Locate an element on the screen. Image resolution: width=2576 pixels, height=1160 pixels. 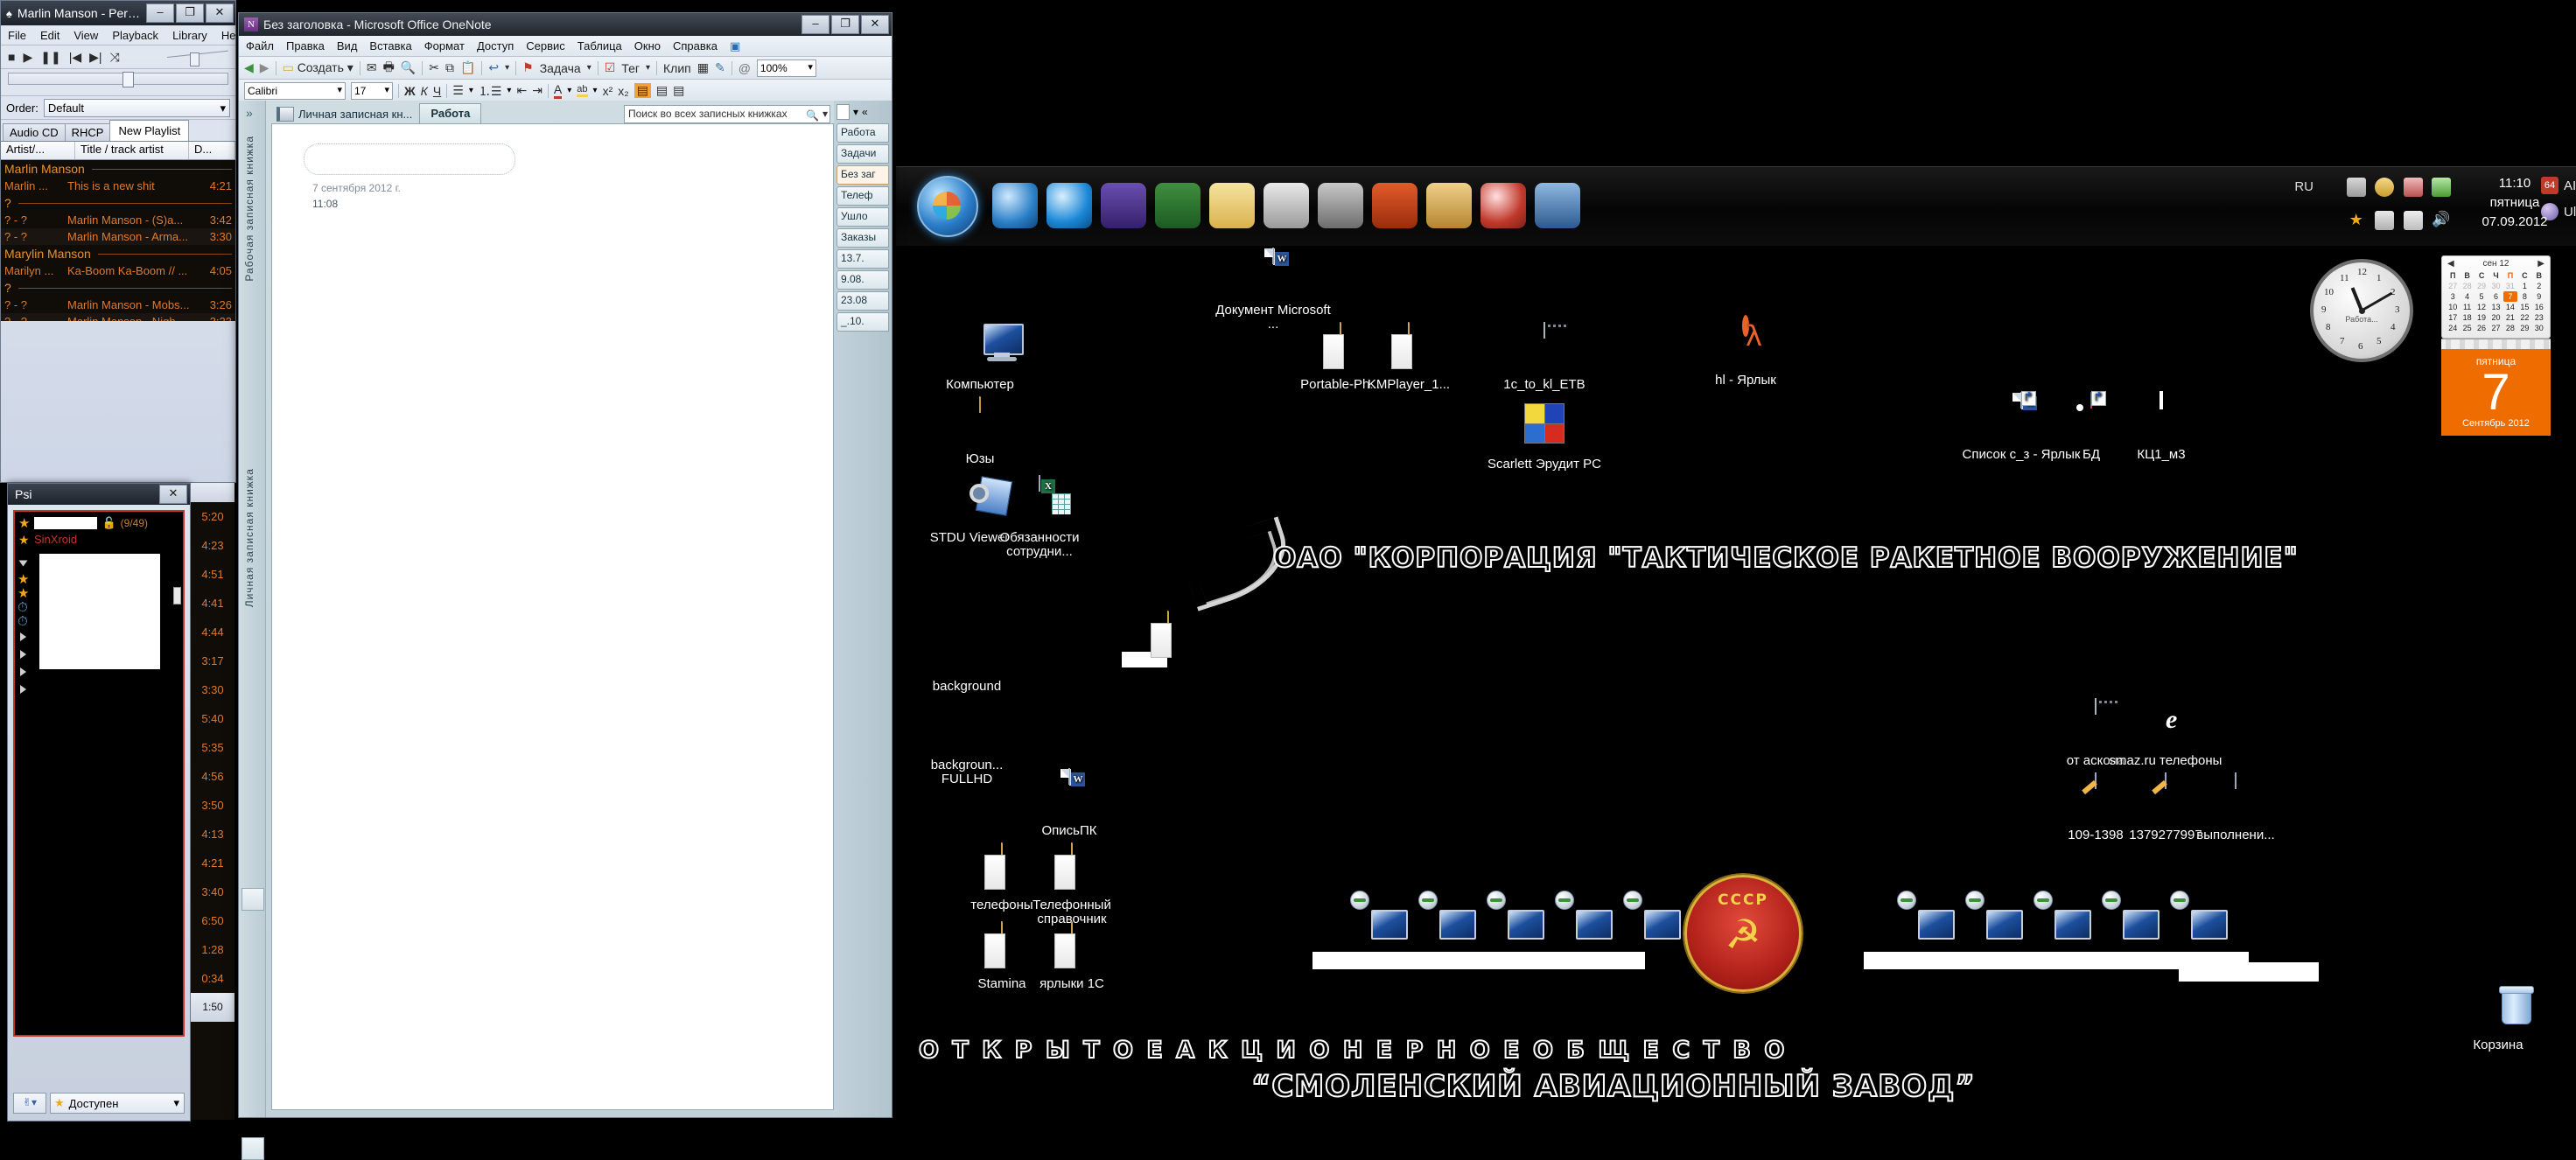
playlist-track-row: Marlin ... This is a new shit 4:21 is located at coordinates (118, 186).